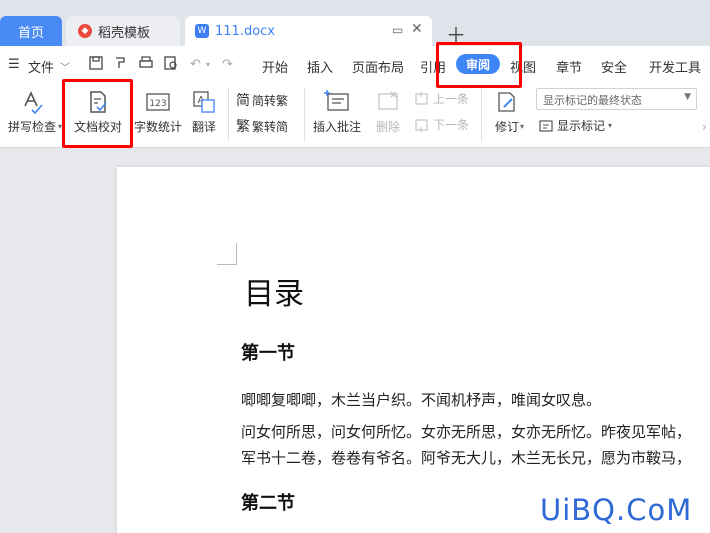 The width and height of the screenshot is (710, 533). What do you see at coordinates (546, 125) in the screenshot?
I see `show-markup-icon` at bounding box center [546, 125].